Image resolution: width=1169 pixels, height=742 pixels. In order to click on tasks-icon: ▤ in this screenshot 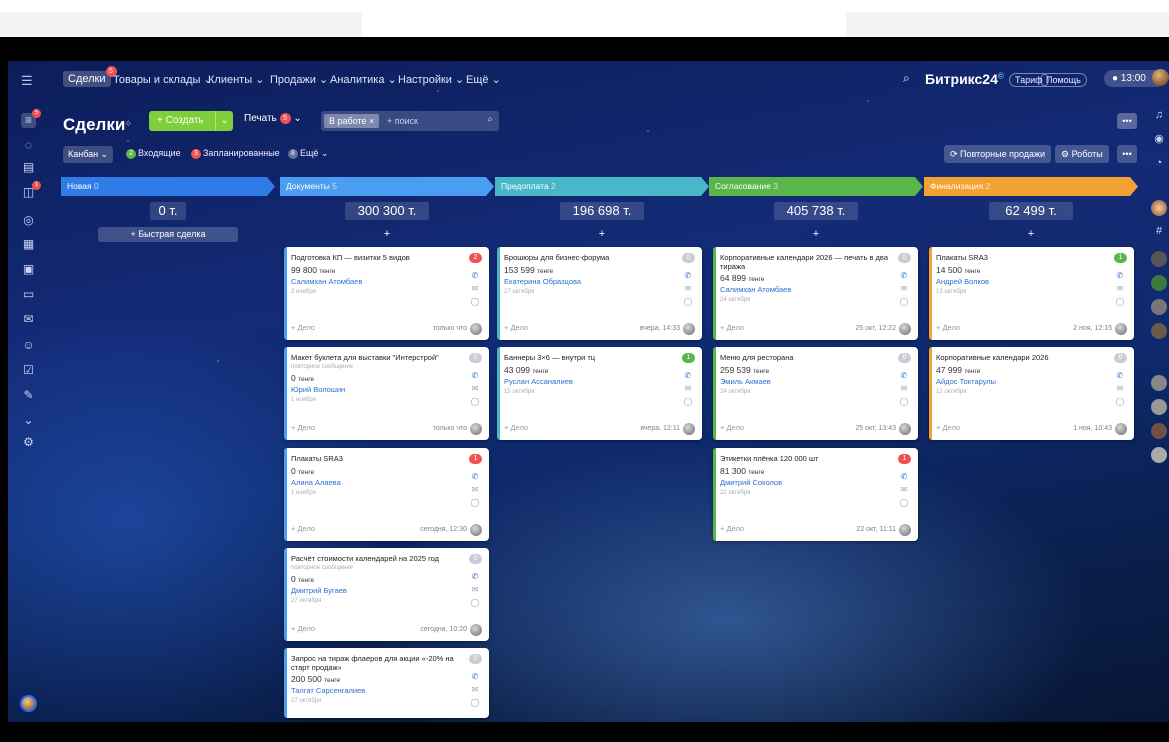, I will do `click(28, 167)`.